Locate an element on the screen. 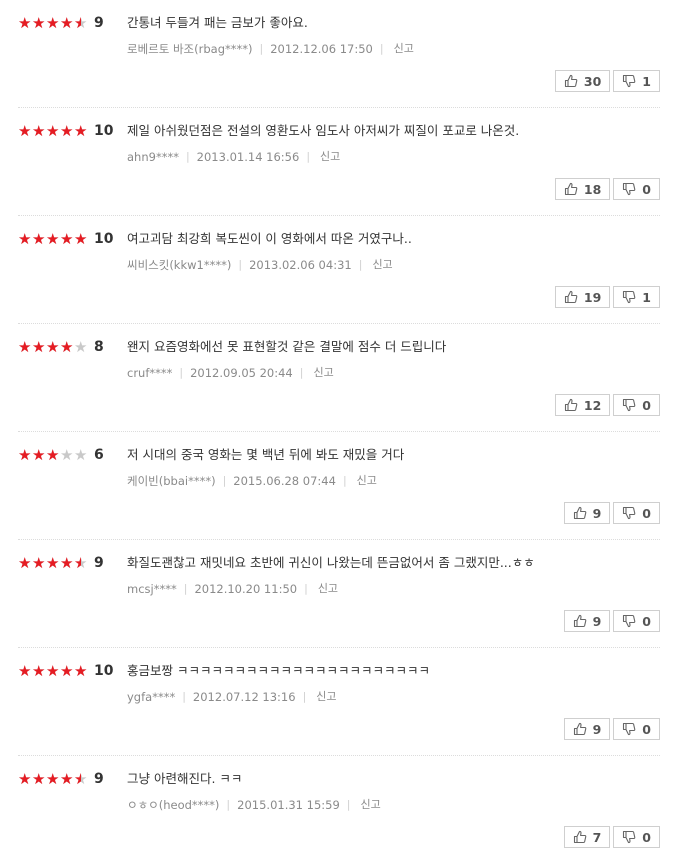 The image size is (700, 865). review-meta: cruf**** | 2012.09.05 20:44 | 신고 is located at coordinates (230, 373).